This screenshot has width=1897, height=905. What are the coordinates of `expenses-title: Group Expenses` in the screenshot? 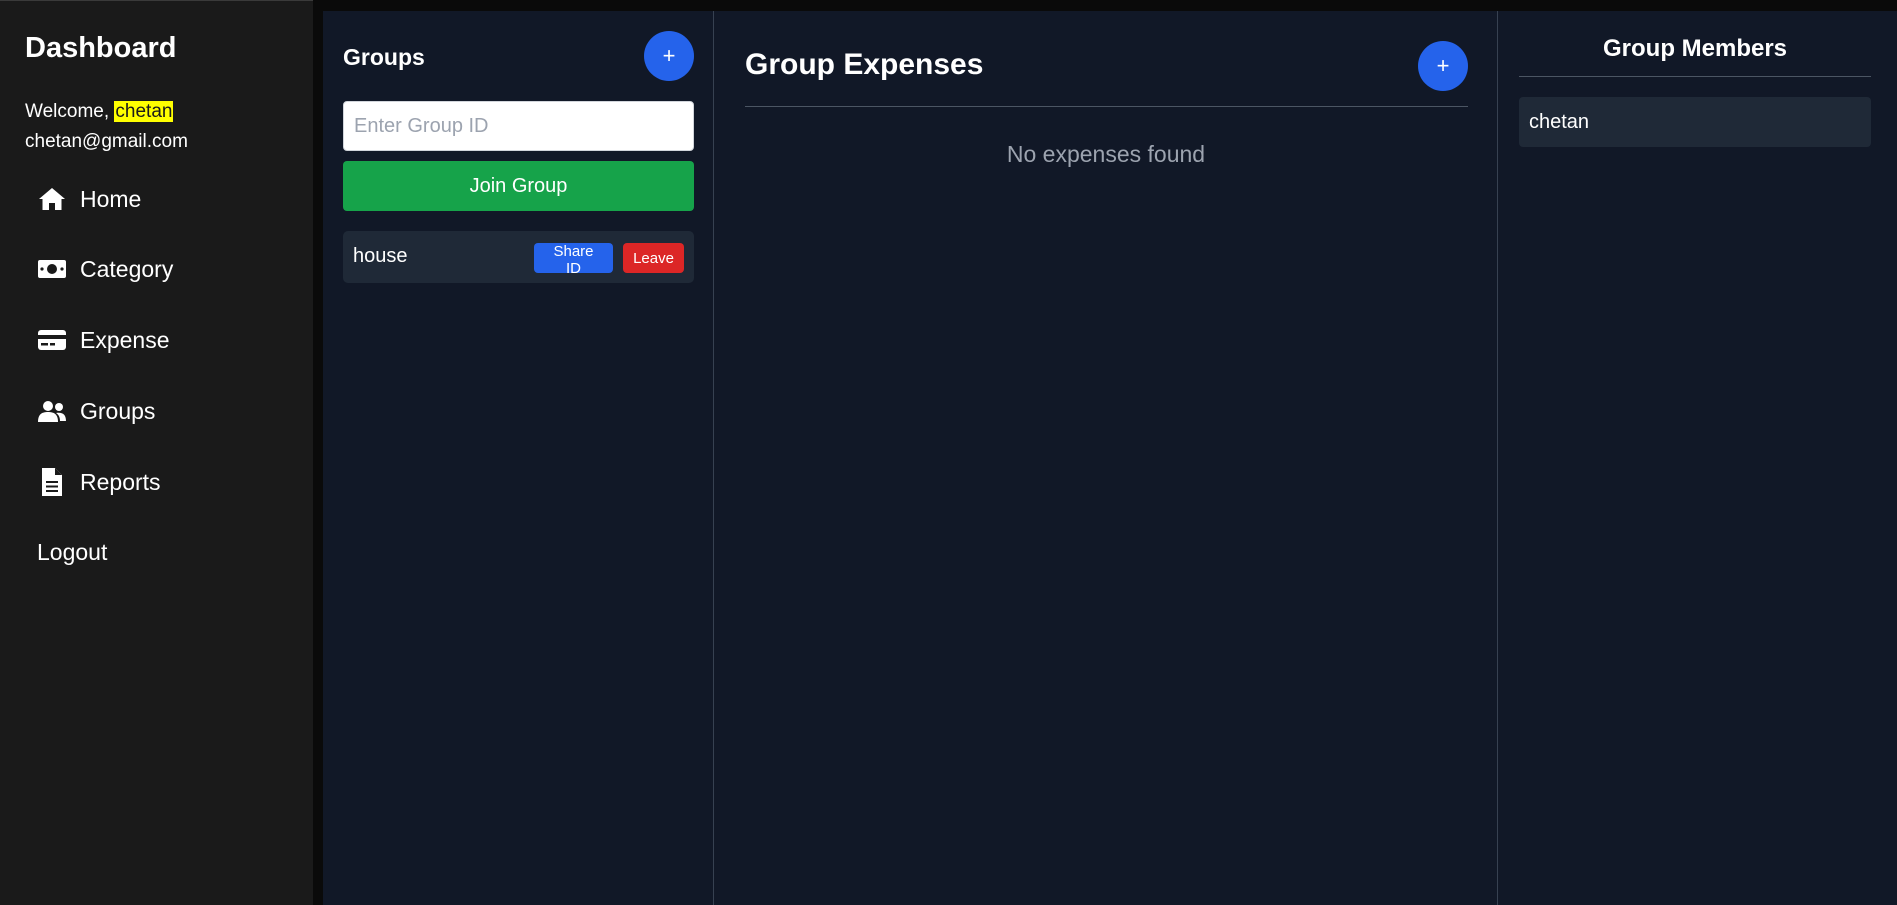 It's located at (864, 64).